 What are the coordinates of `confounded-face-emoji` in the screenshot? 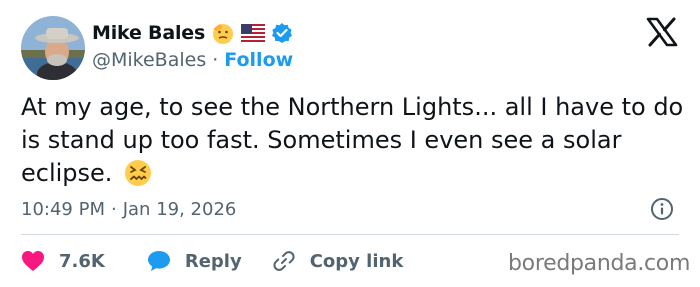 It's located at (138, 177).